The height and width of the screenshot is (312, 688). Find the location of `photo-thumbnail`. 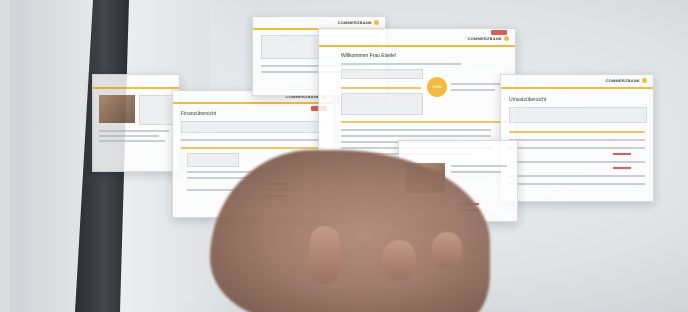

photo-thumbnail is located at coordinates (117, 109).